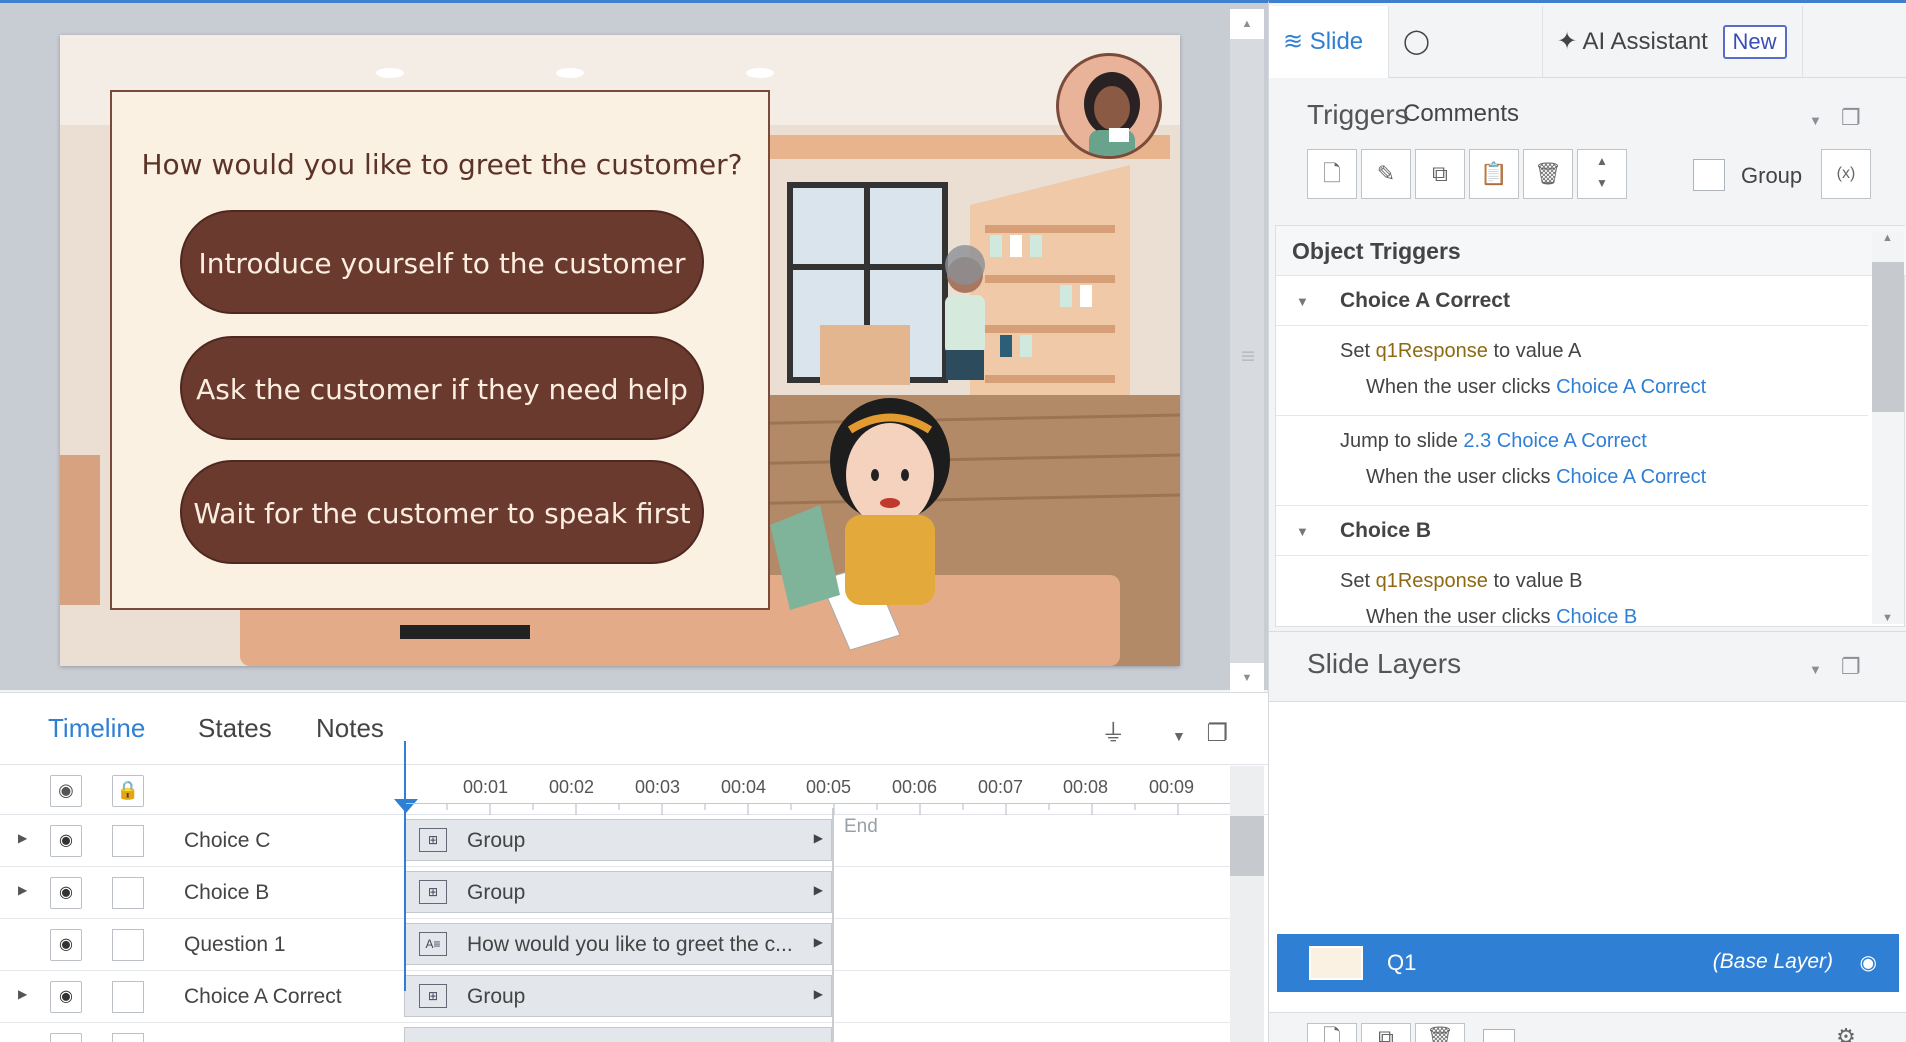  What do you see at coordinates (1548, 174) in the screenshot?
I see `delete-trigger-icon: 🗑` at bounding box center [1548, 174].